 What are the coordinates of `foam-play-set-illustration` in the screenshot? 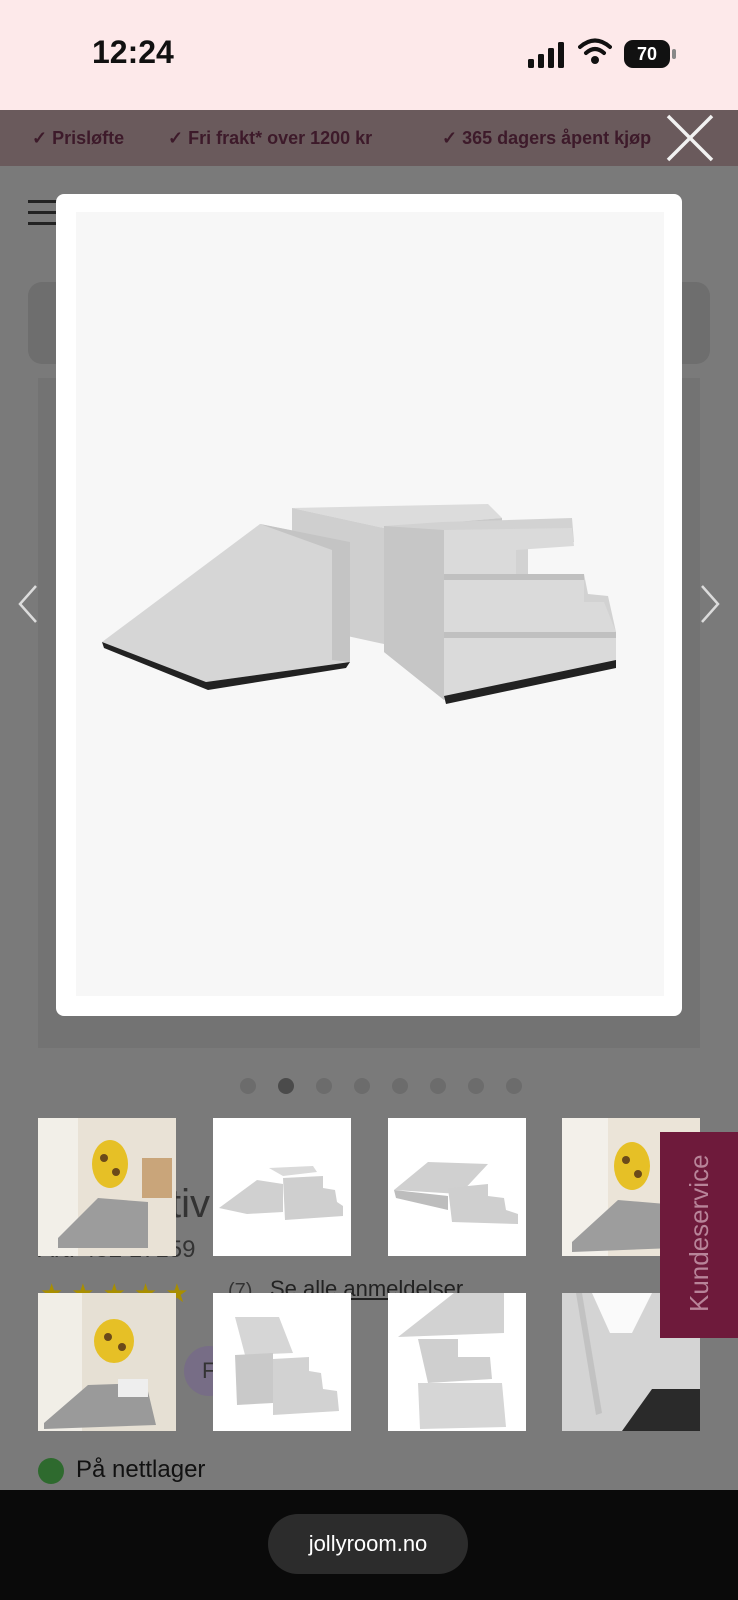 It's located at (359, 604).